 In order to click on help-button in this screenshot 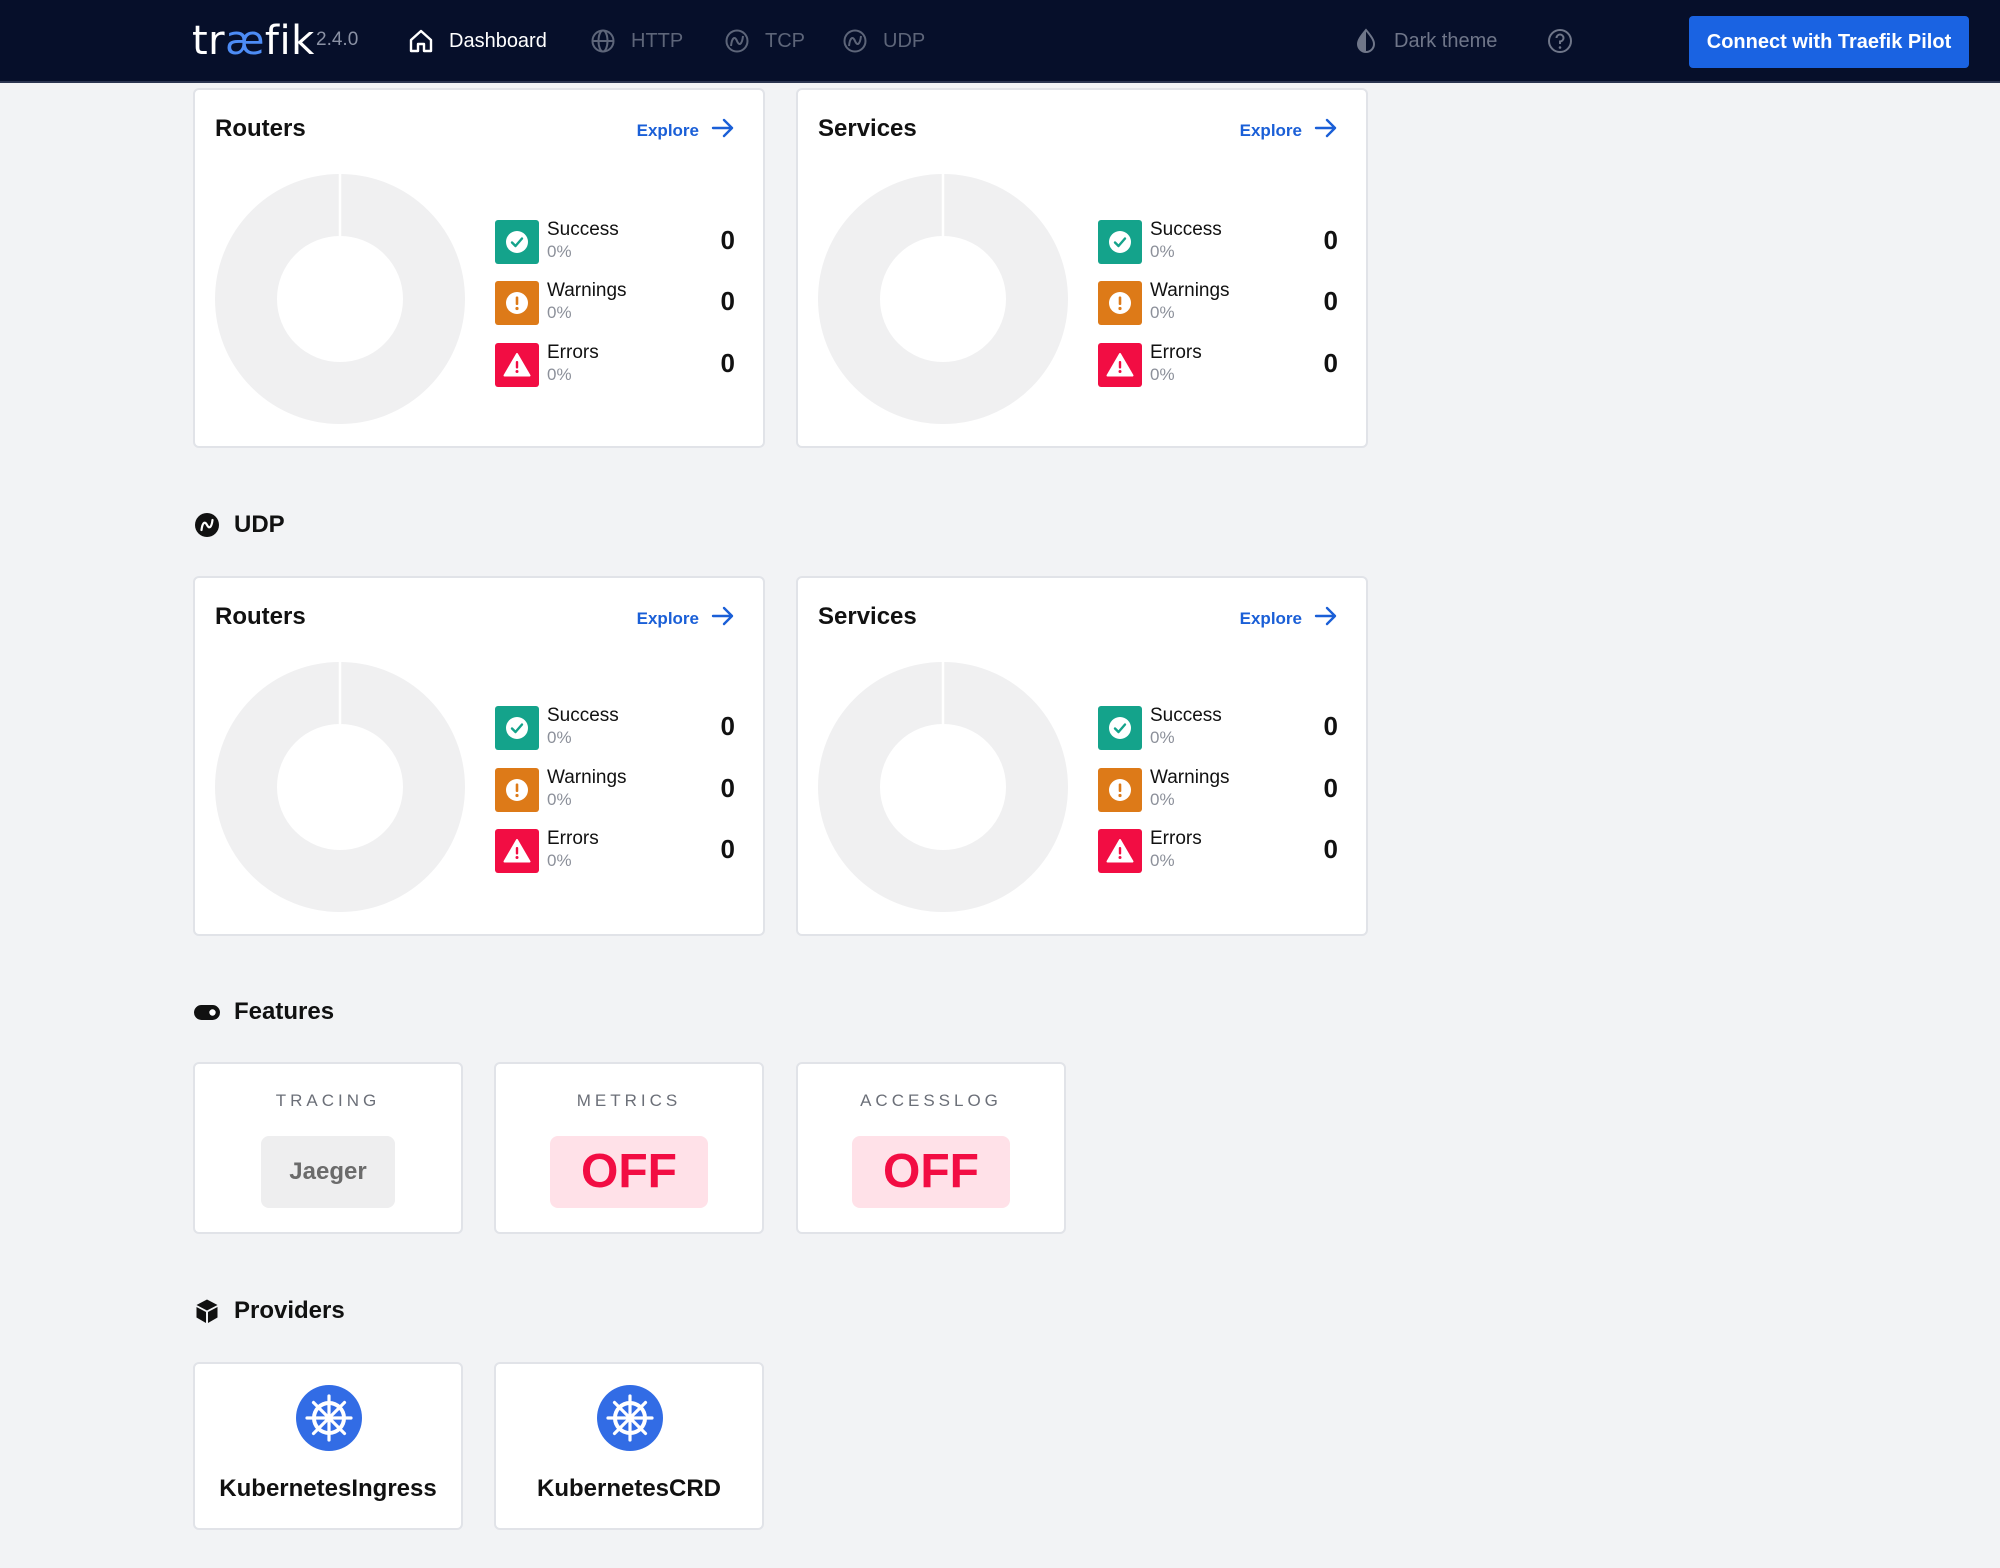, I will do `click(1560, 41)`.